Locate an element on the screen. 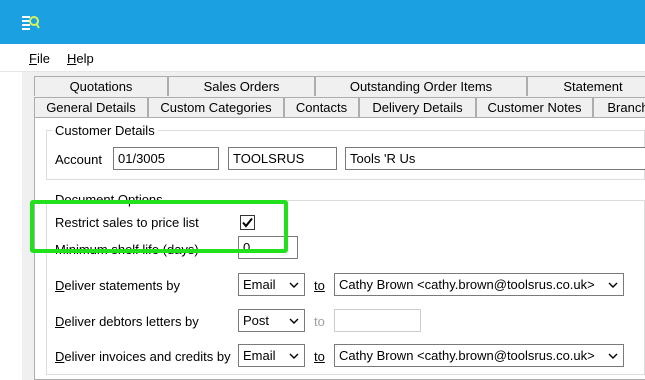 This screenshot has width=645, height=380. customer-details-title: Customer Details is located at coordinates (105, 130).